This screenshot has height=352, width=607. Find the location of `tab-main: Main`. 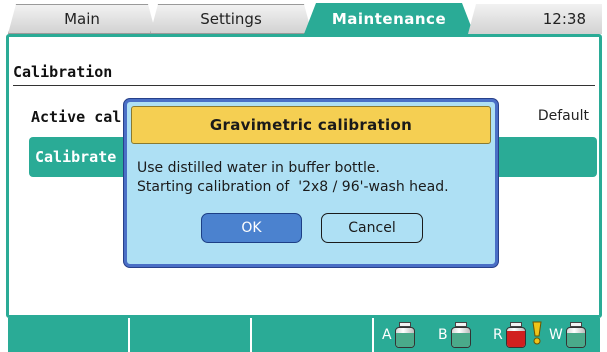

tab-main: Main is located at coordinates (82, 19).